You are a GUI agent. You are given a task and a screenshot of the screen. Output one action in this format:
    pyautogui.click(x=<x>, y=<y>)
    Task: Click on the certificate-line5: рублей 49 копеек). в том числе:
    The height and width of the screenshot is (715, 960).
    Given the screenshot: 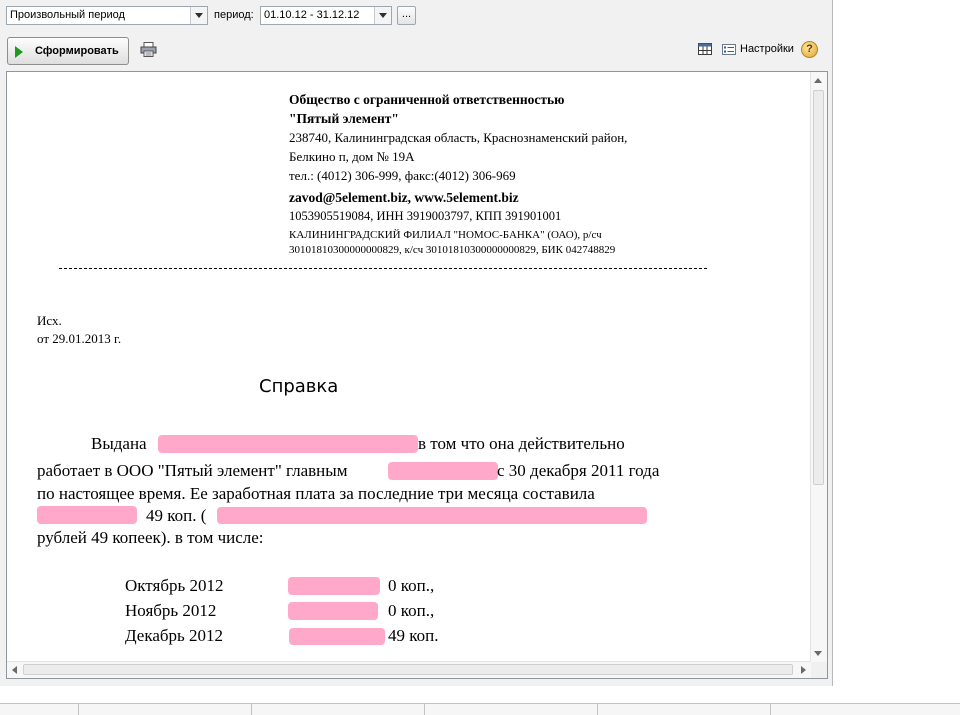 What is the action you would take?
    pyautogui.click(x=150, y=537)
    